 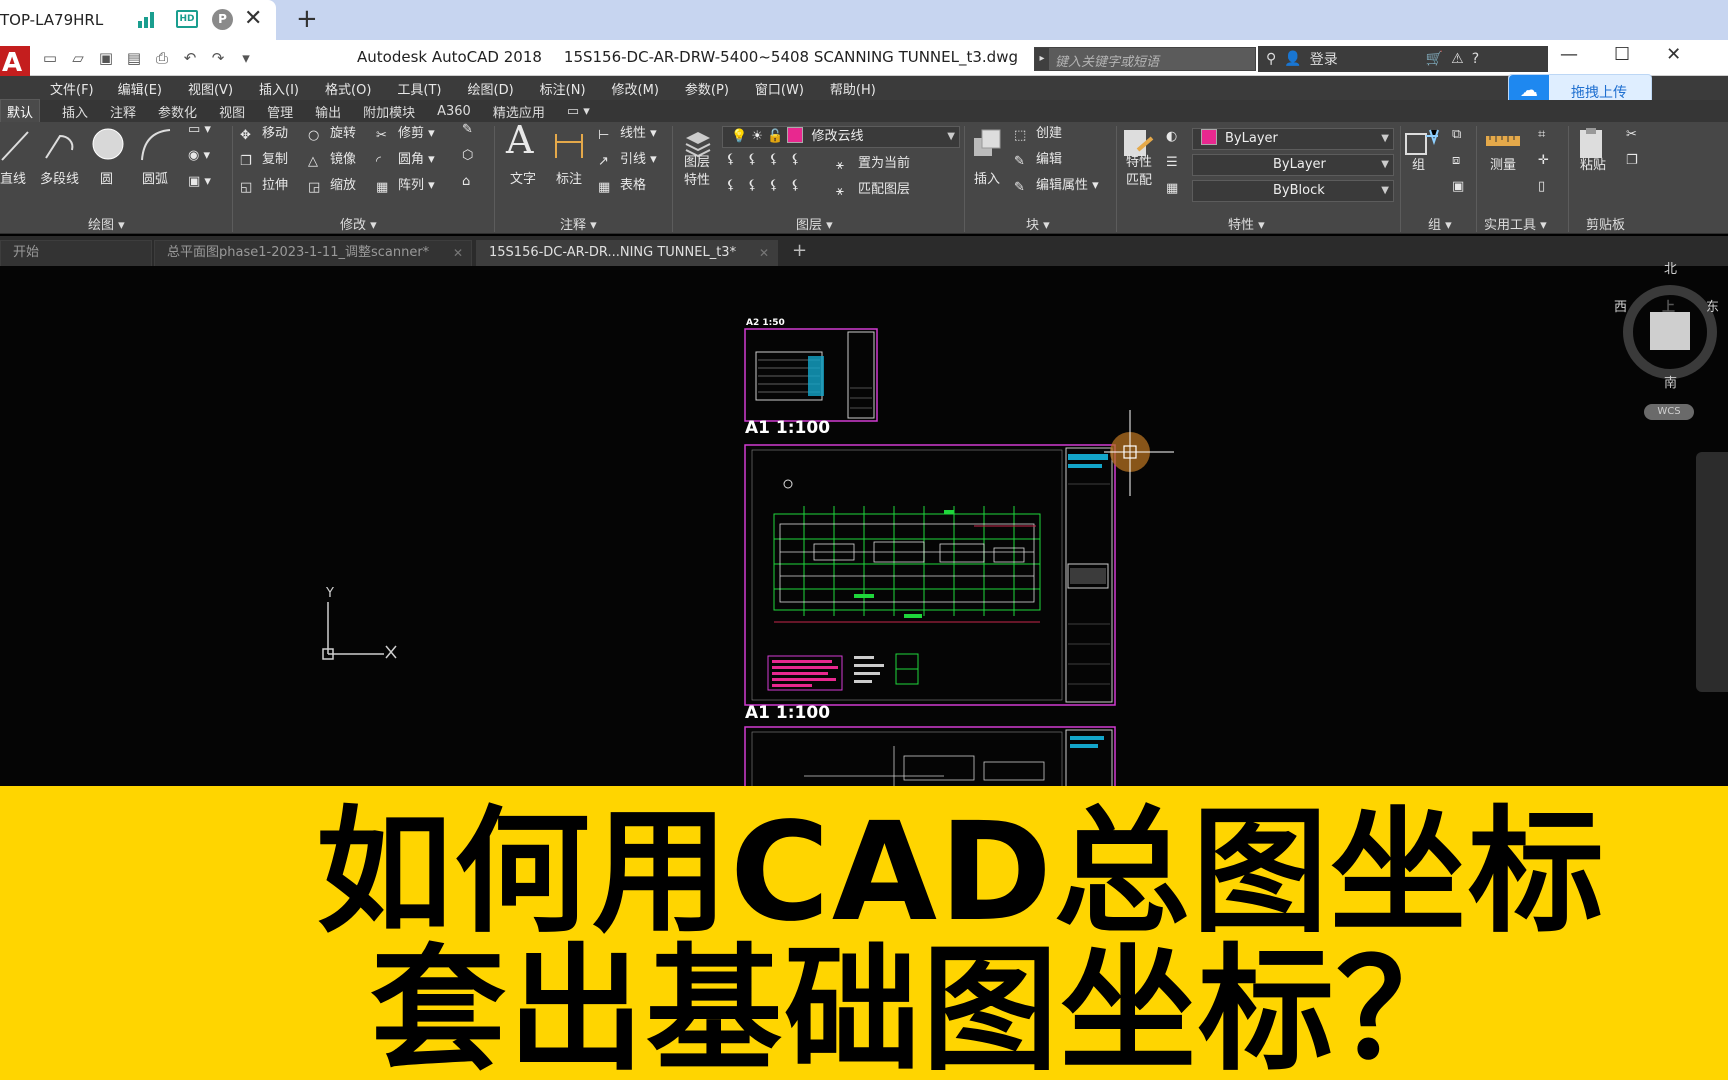 What do you see at coordinates (405, 132) in the screenshot?
I see `trim-tool: ✂ 修剪 ▾` at bounding box center [405, 132].